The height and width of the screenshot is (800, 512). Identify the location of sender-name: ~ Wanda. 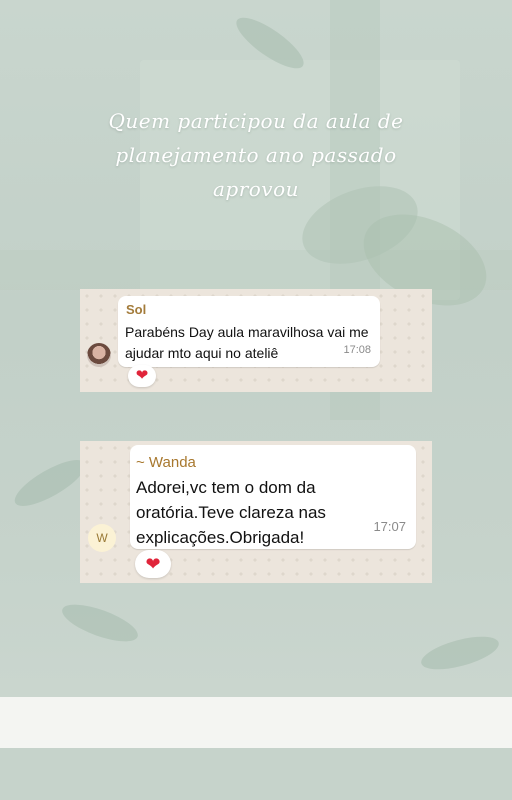
(166, 462).